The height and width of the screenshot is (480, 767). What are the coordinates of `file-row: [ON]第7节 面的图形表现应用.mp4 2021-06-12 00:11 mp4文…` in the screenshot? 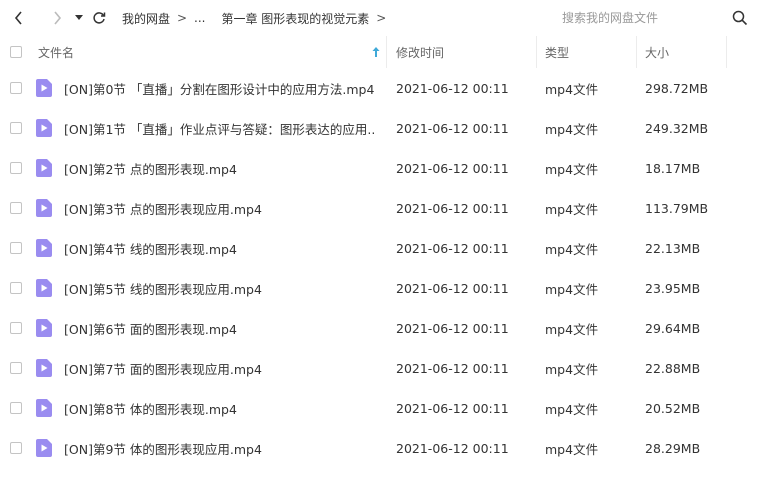 It's located at (383, 368).